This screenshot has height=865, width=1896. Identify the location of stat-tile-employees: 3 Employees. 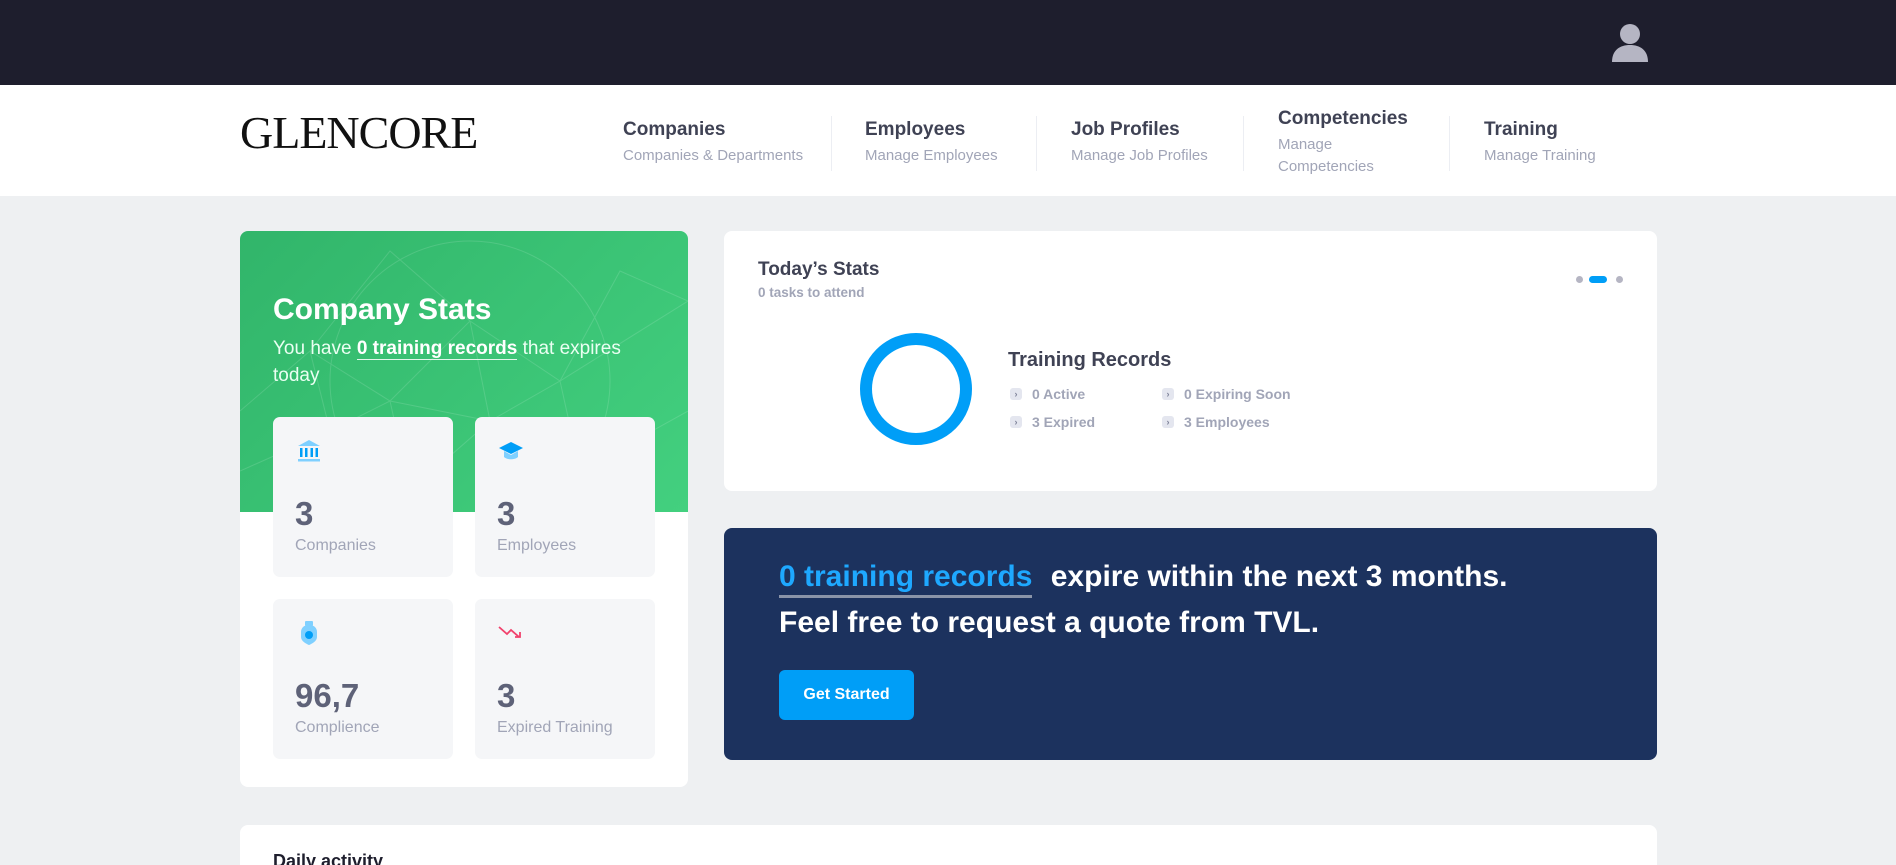
(565, 497).